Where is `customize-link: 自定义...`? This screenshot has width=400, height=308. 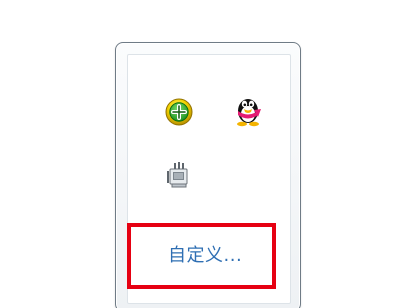 customize-link: 自定义... is located at coordinates (205, 256).